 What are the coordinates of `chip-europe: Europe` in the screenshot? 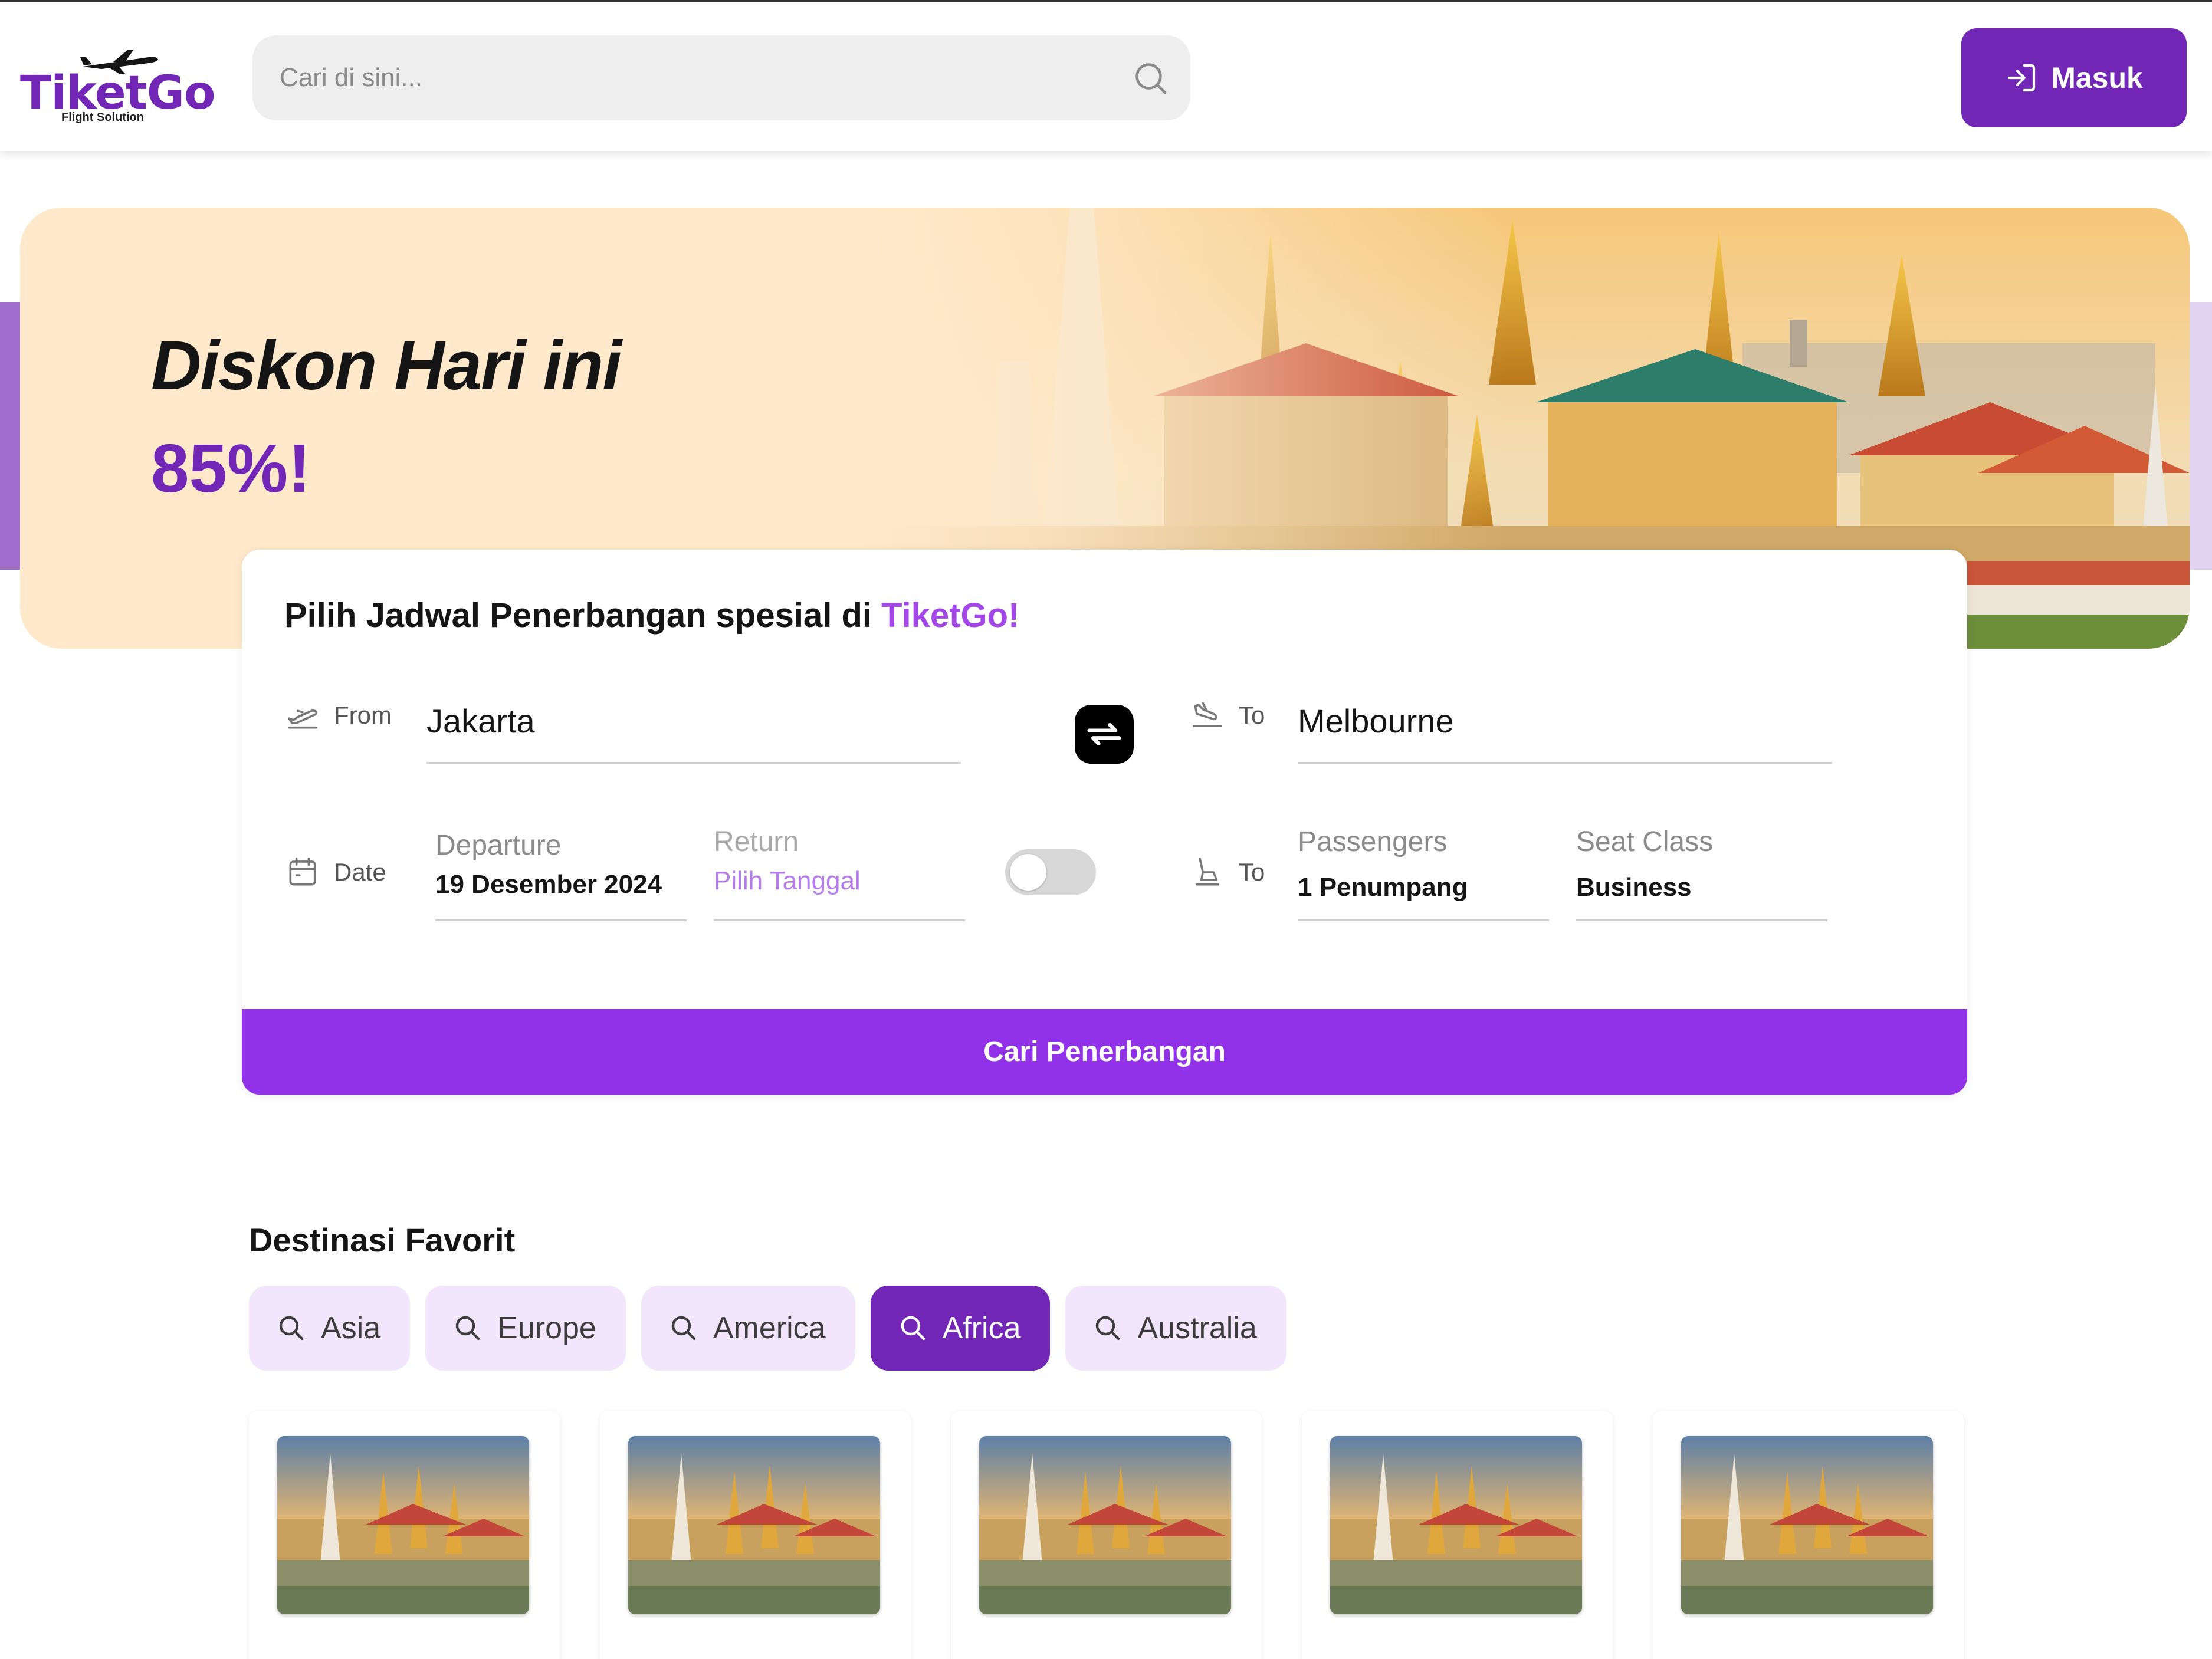 It's located at (525, 1328).